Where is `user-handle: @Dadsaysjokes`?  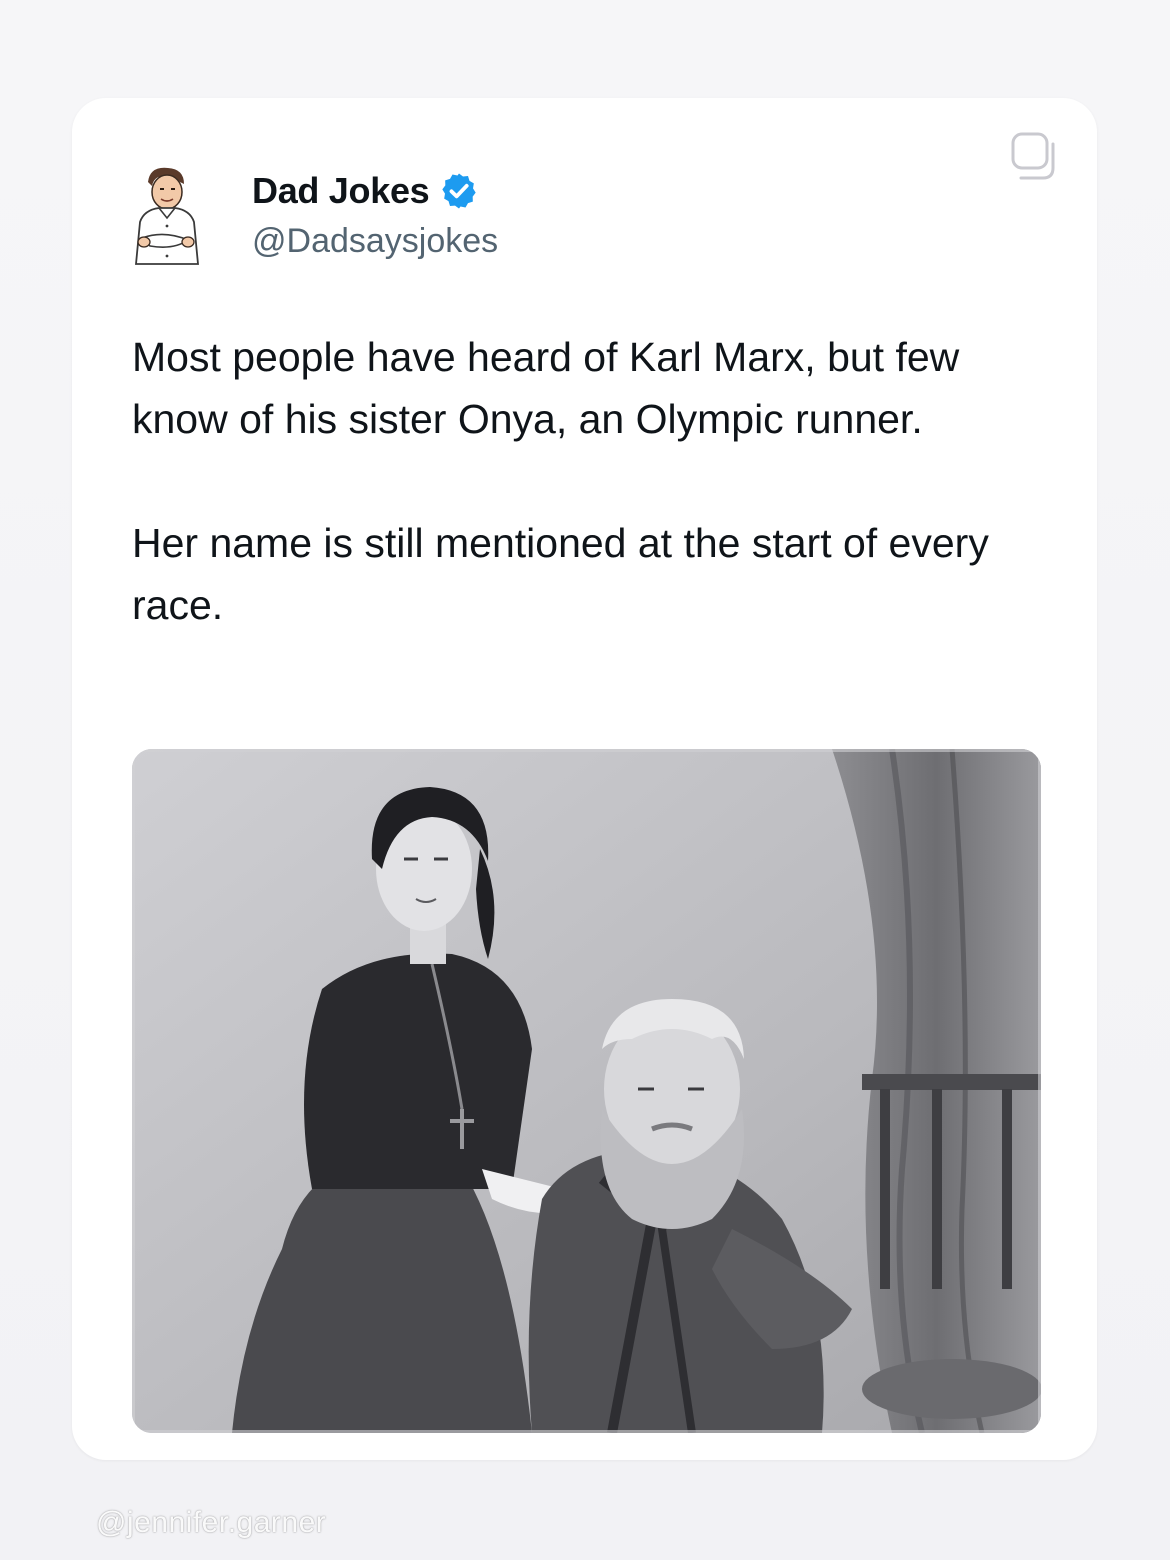 user-handle: @Dadsaysjokes is located at coordinates (375, 241).